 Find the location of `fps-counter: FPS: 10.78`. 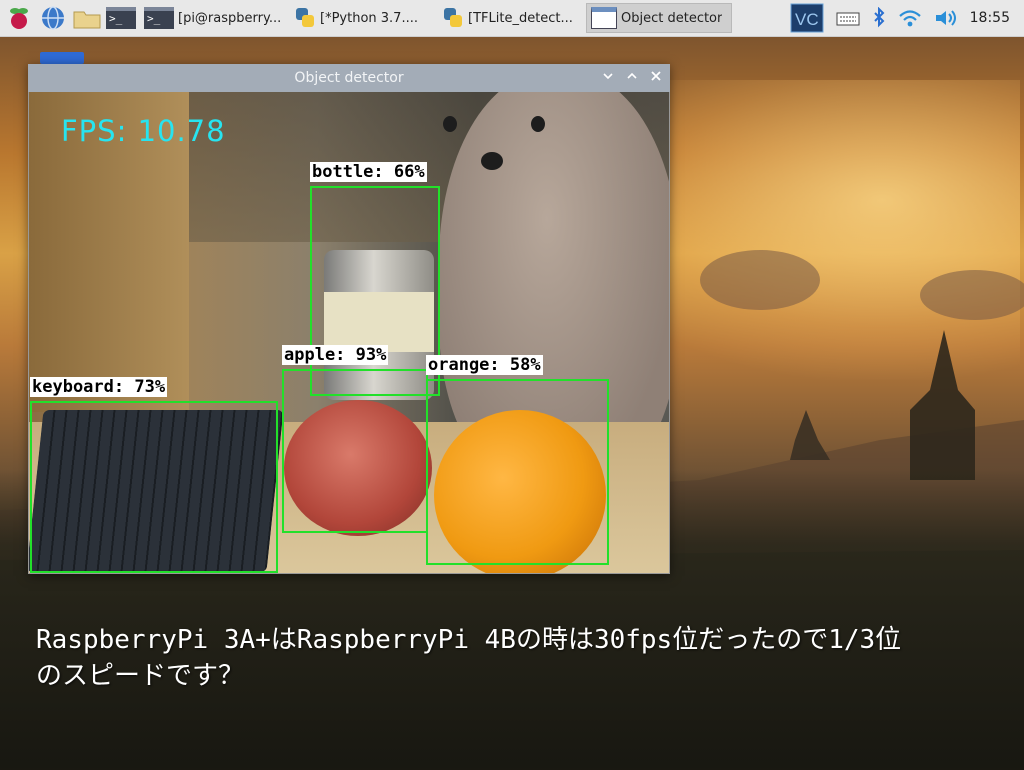

fps-counter: FPS: 10.78 is located at coordinates (143, 131).